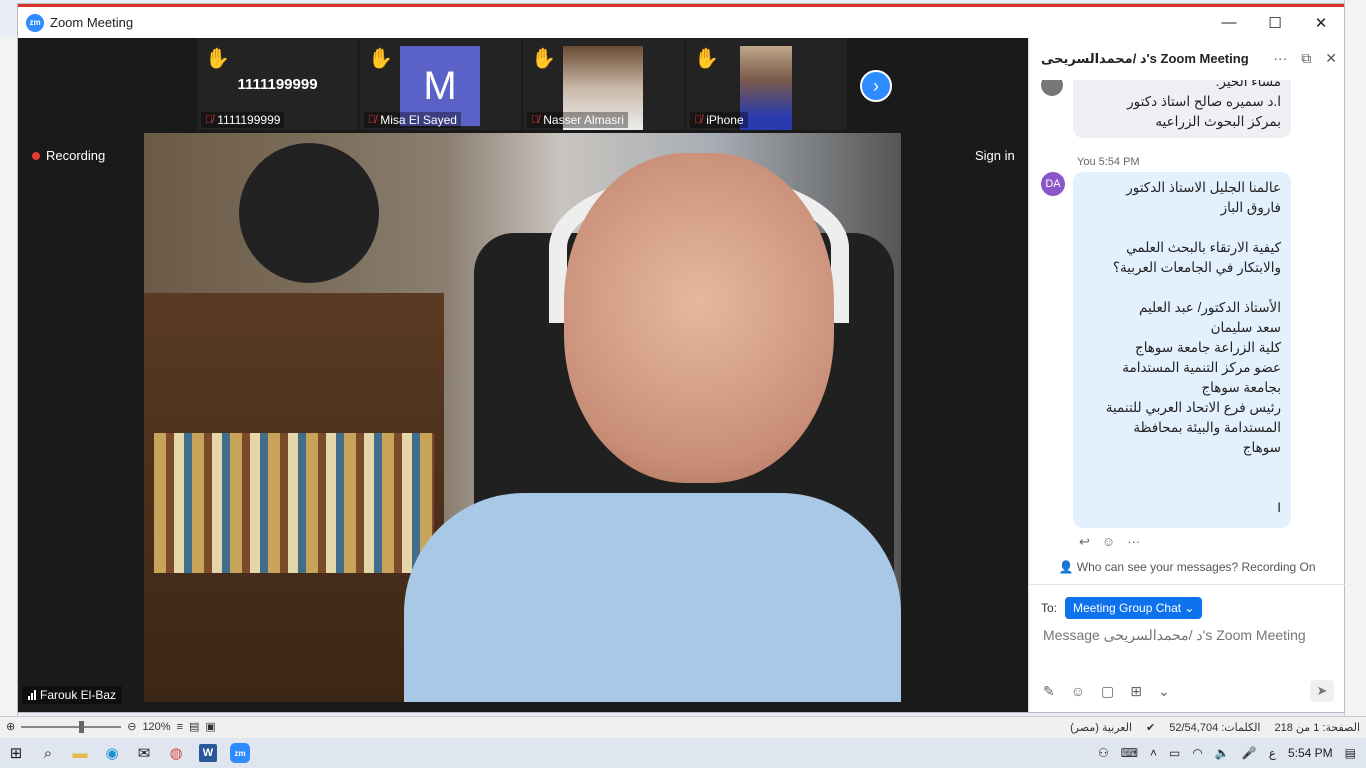  I want to click on format-icon: ✎, so click(1049, 691).